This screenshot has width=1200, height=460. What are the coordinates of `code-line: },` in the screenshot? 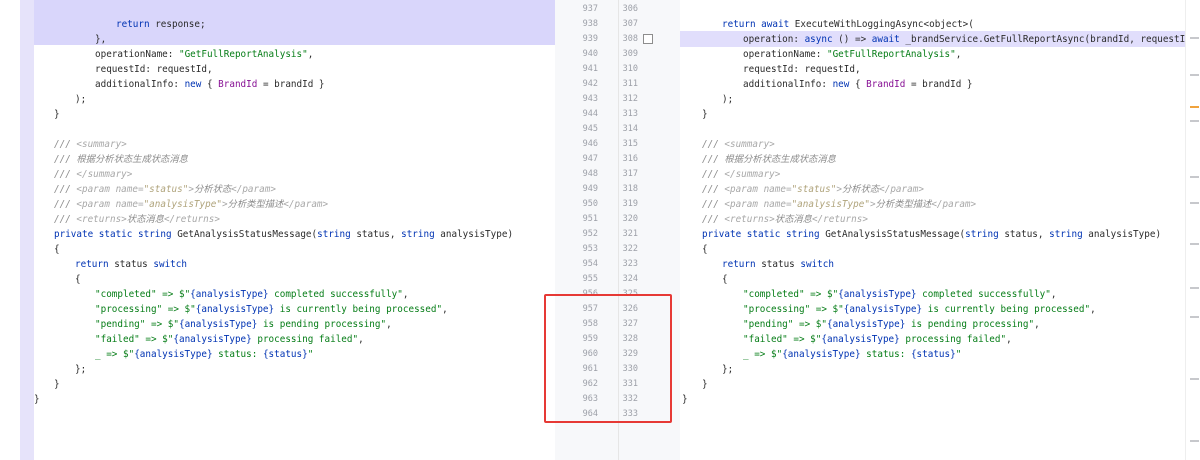 It's located at (100, 39).